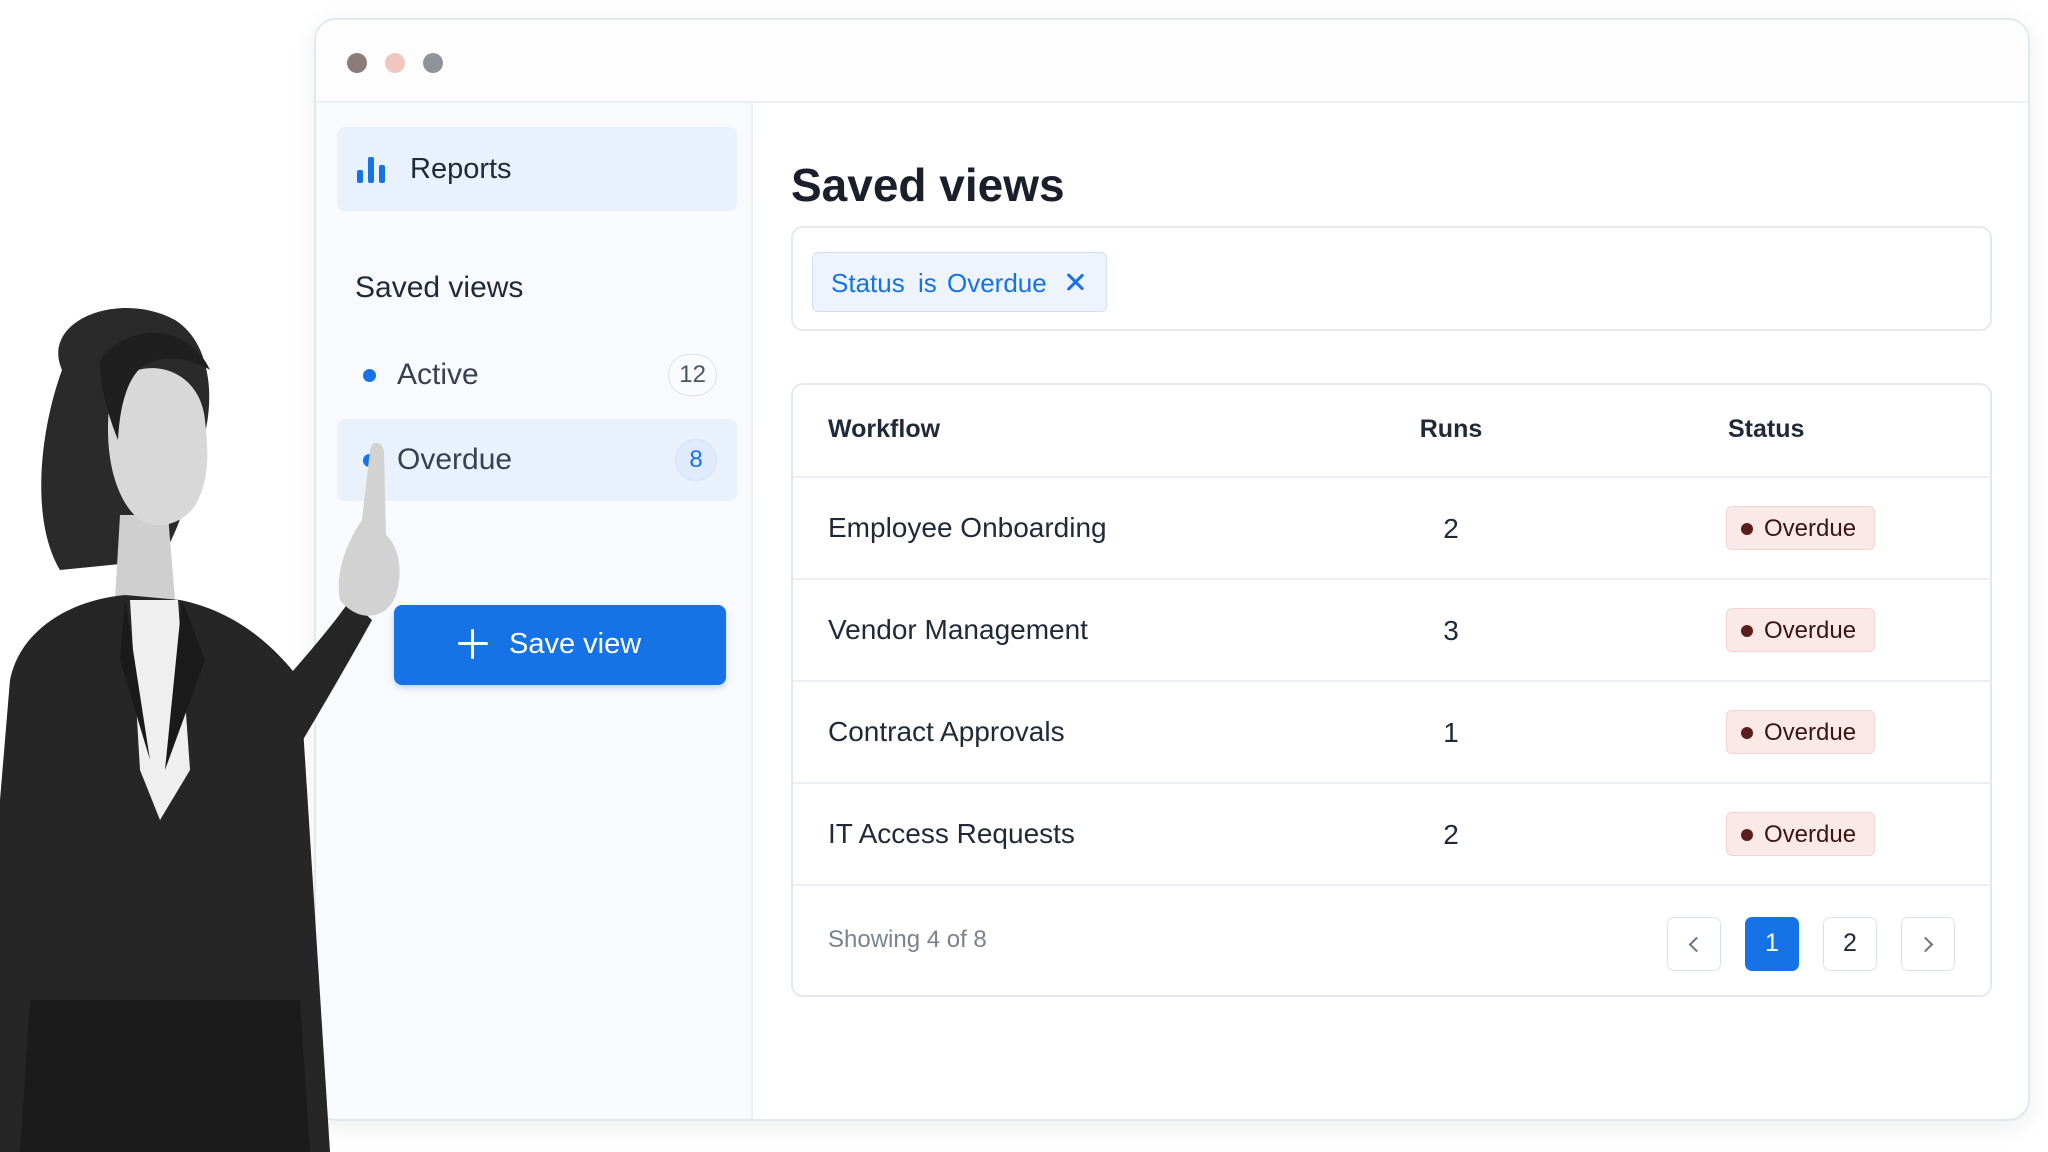 This screenshot has width=2048, height=1152. I want to click on filter-chip: Status is Overdue, so click(959, 282).